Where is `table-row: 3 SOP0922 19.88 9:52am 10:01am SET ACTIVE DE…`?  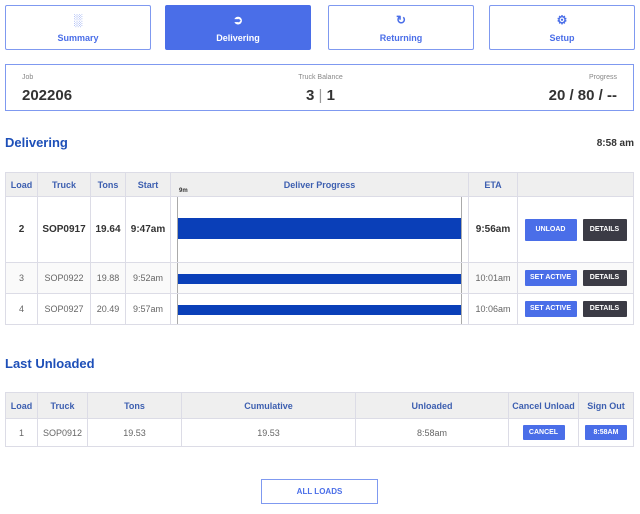
table-row: 3 SOP0922 19.88 9:52am 10:01am SET ACTIVE DE… is located at coordinates (319, 278).